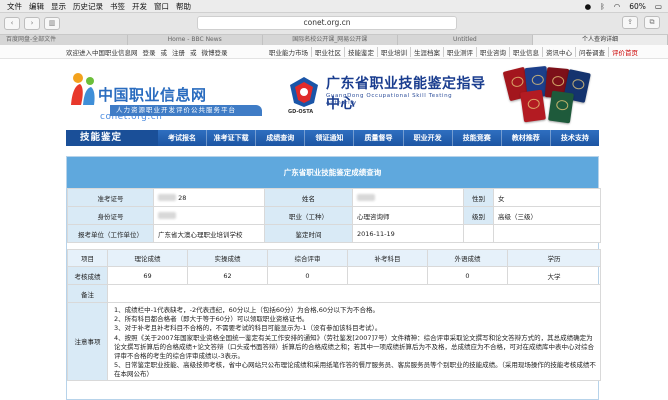 This screenshot has width=668, height=400. Describe the element at coordinates (209, 233) in the screenshot. I see `employer-value: 广东省大澳心理职业培训学校` at that location.